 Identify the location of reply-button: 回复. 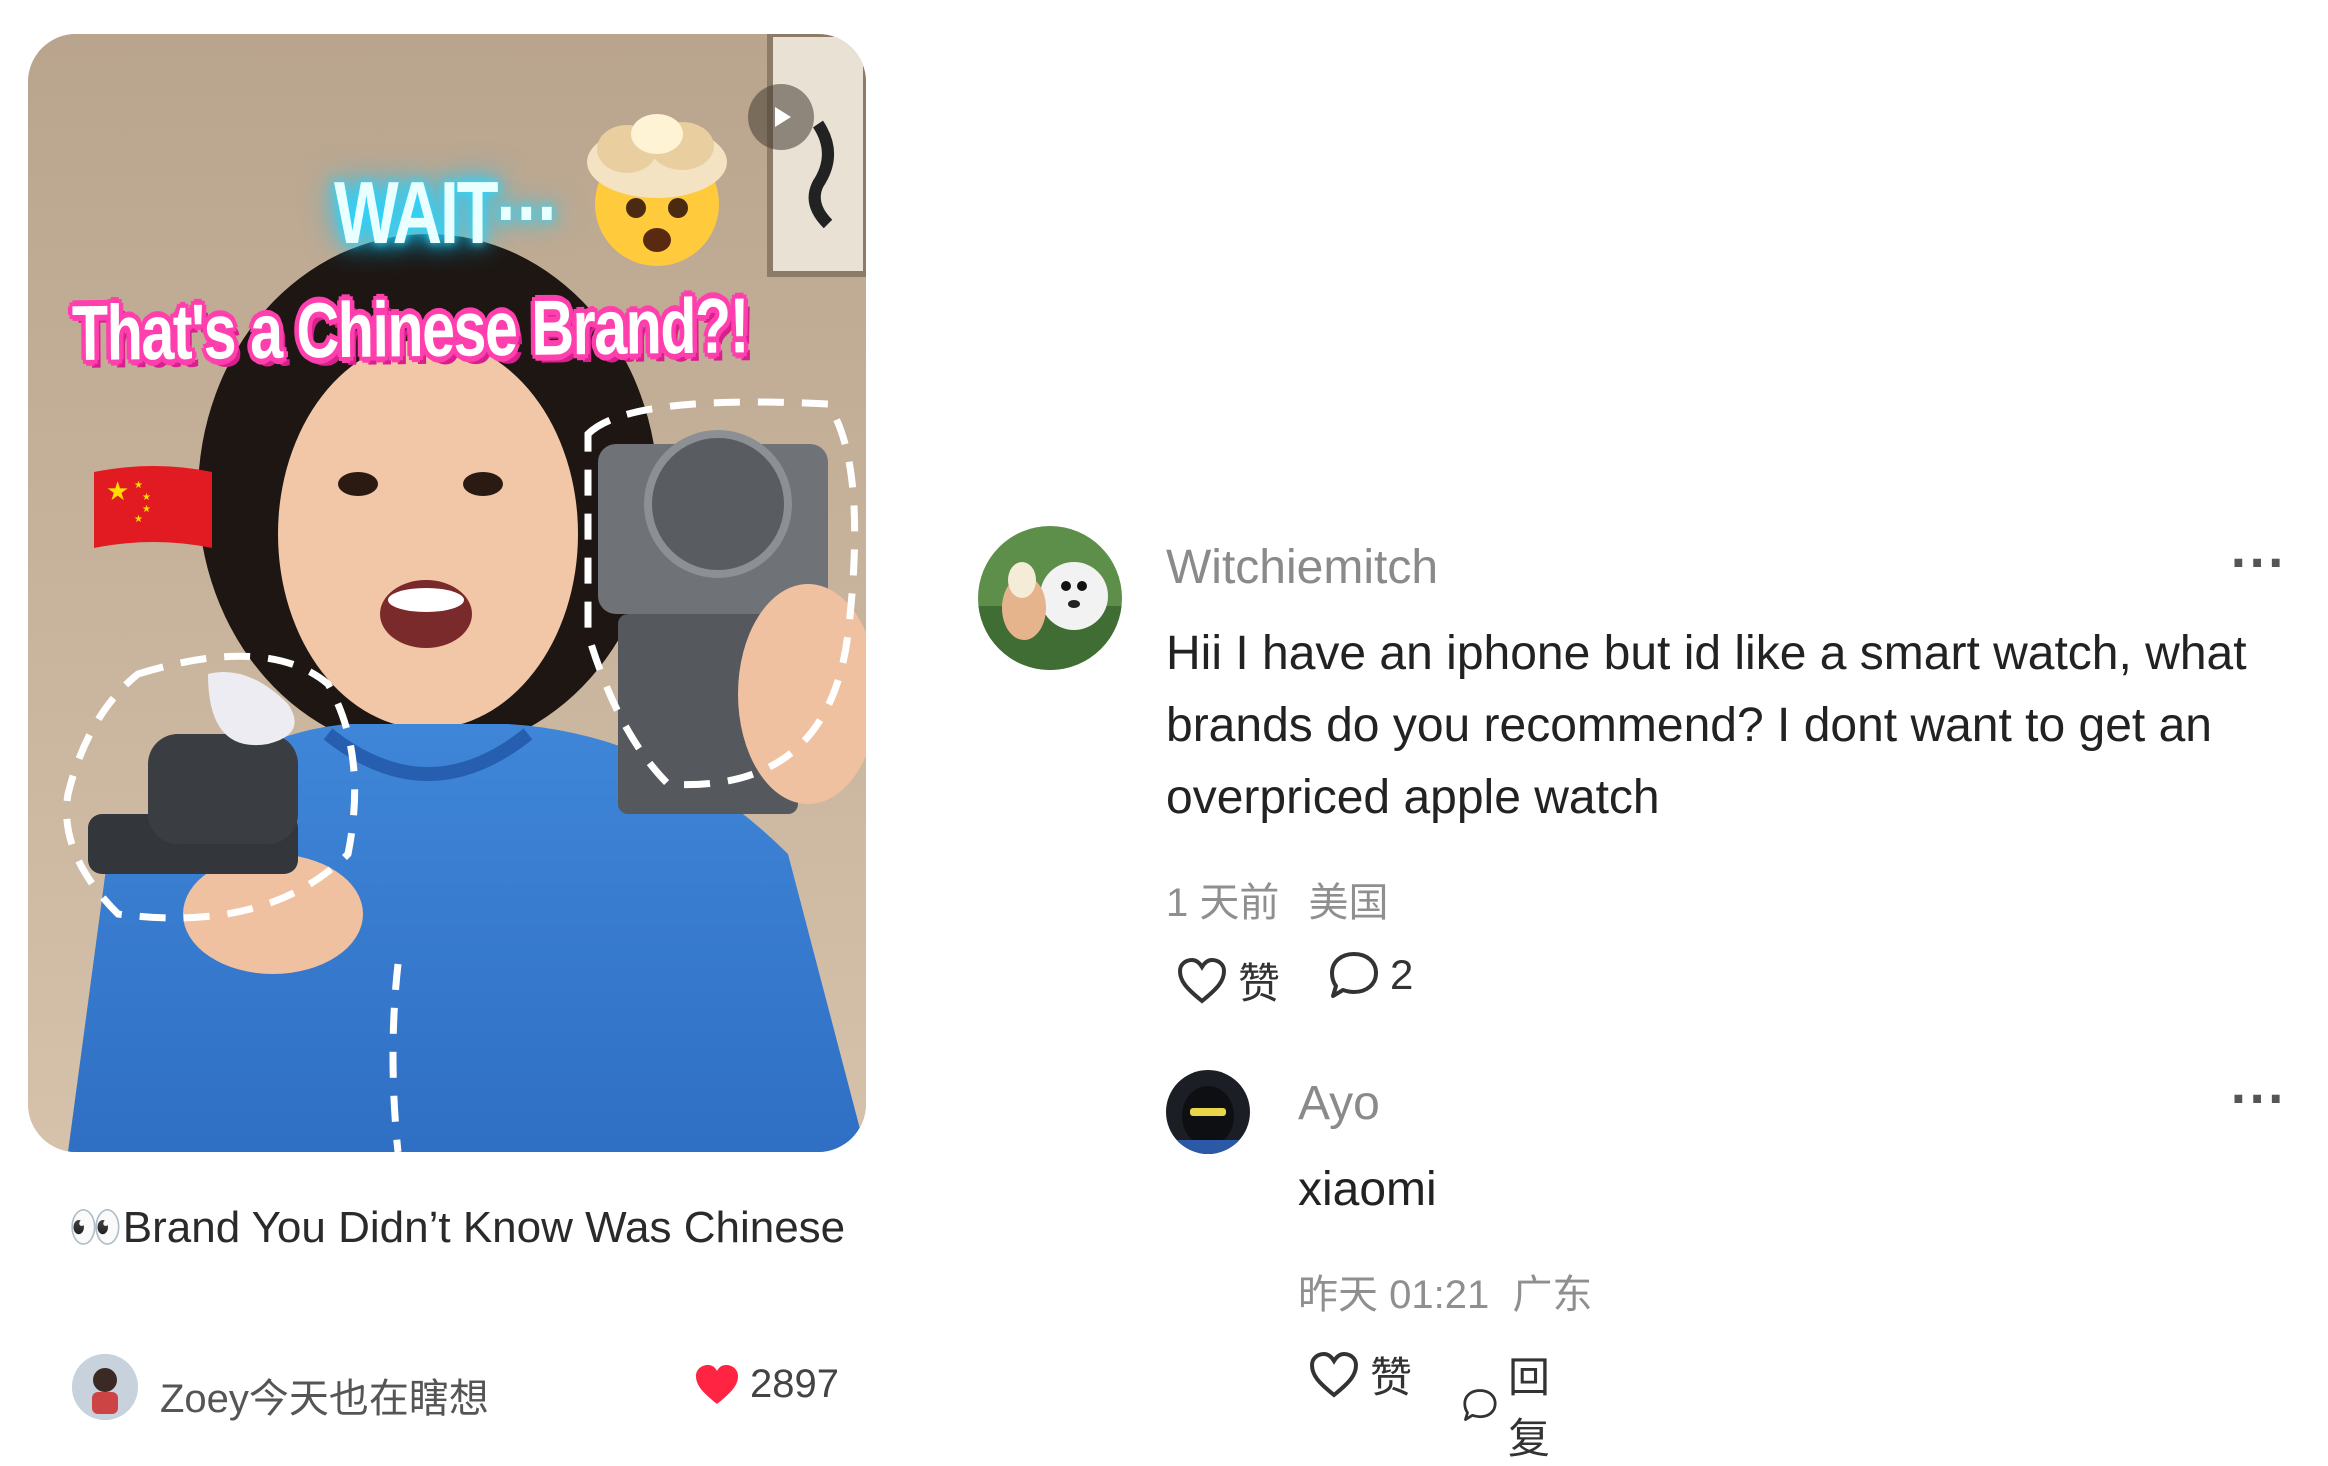
(1514, 1405).